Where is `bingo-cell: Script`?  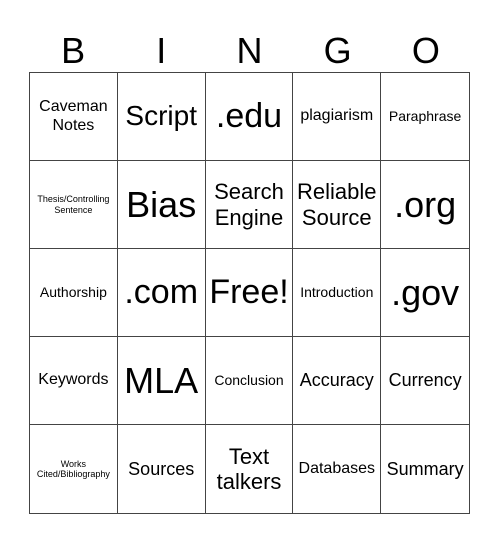
bingo-cell: Script is located at coordinates (161, 117).